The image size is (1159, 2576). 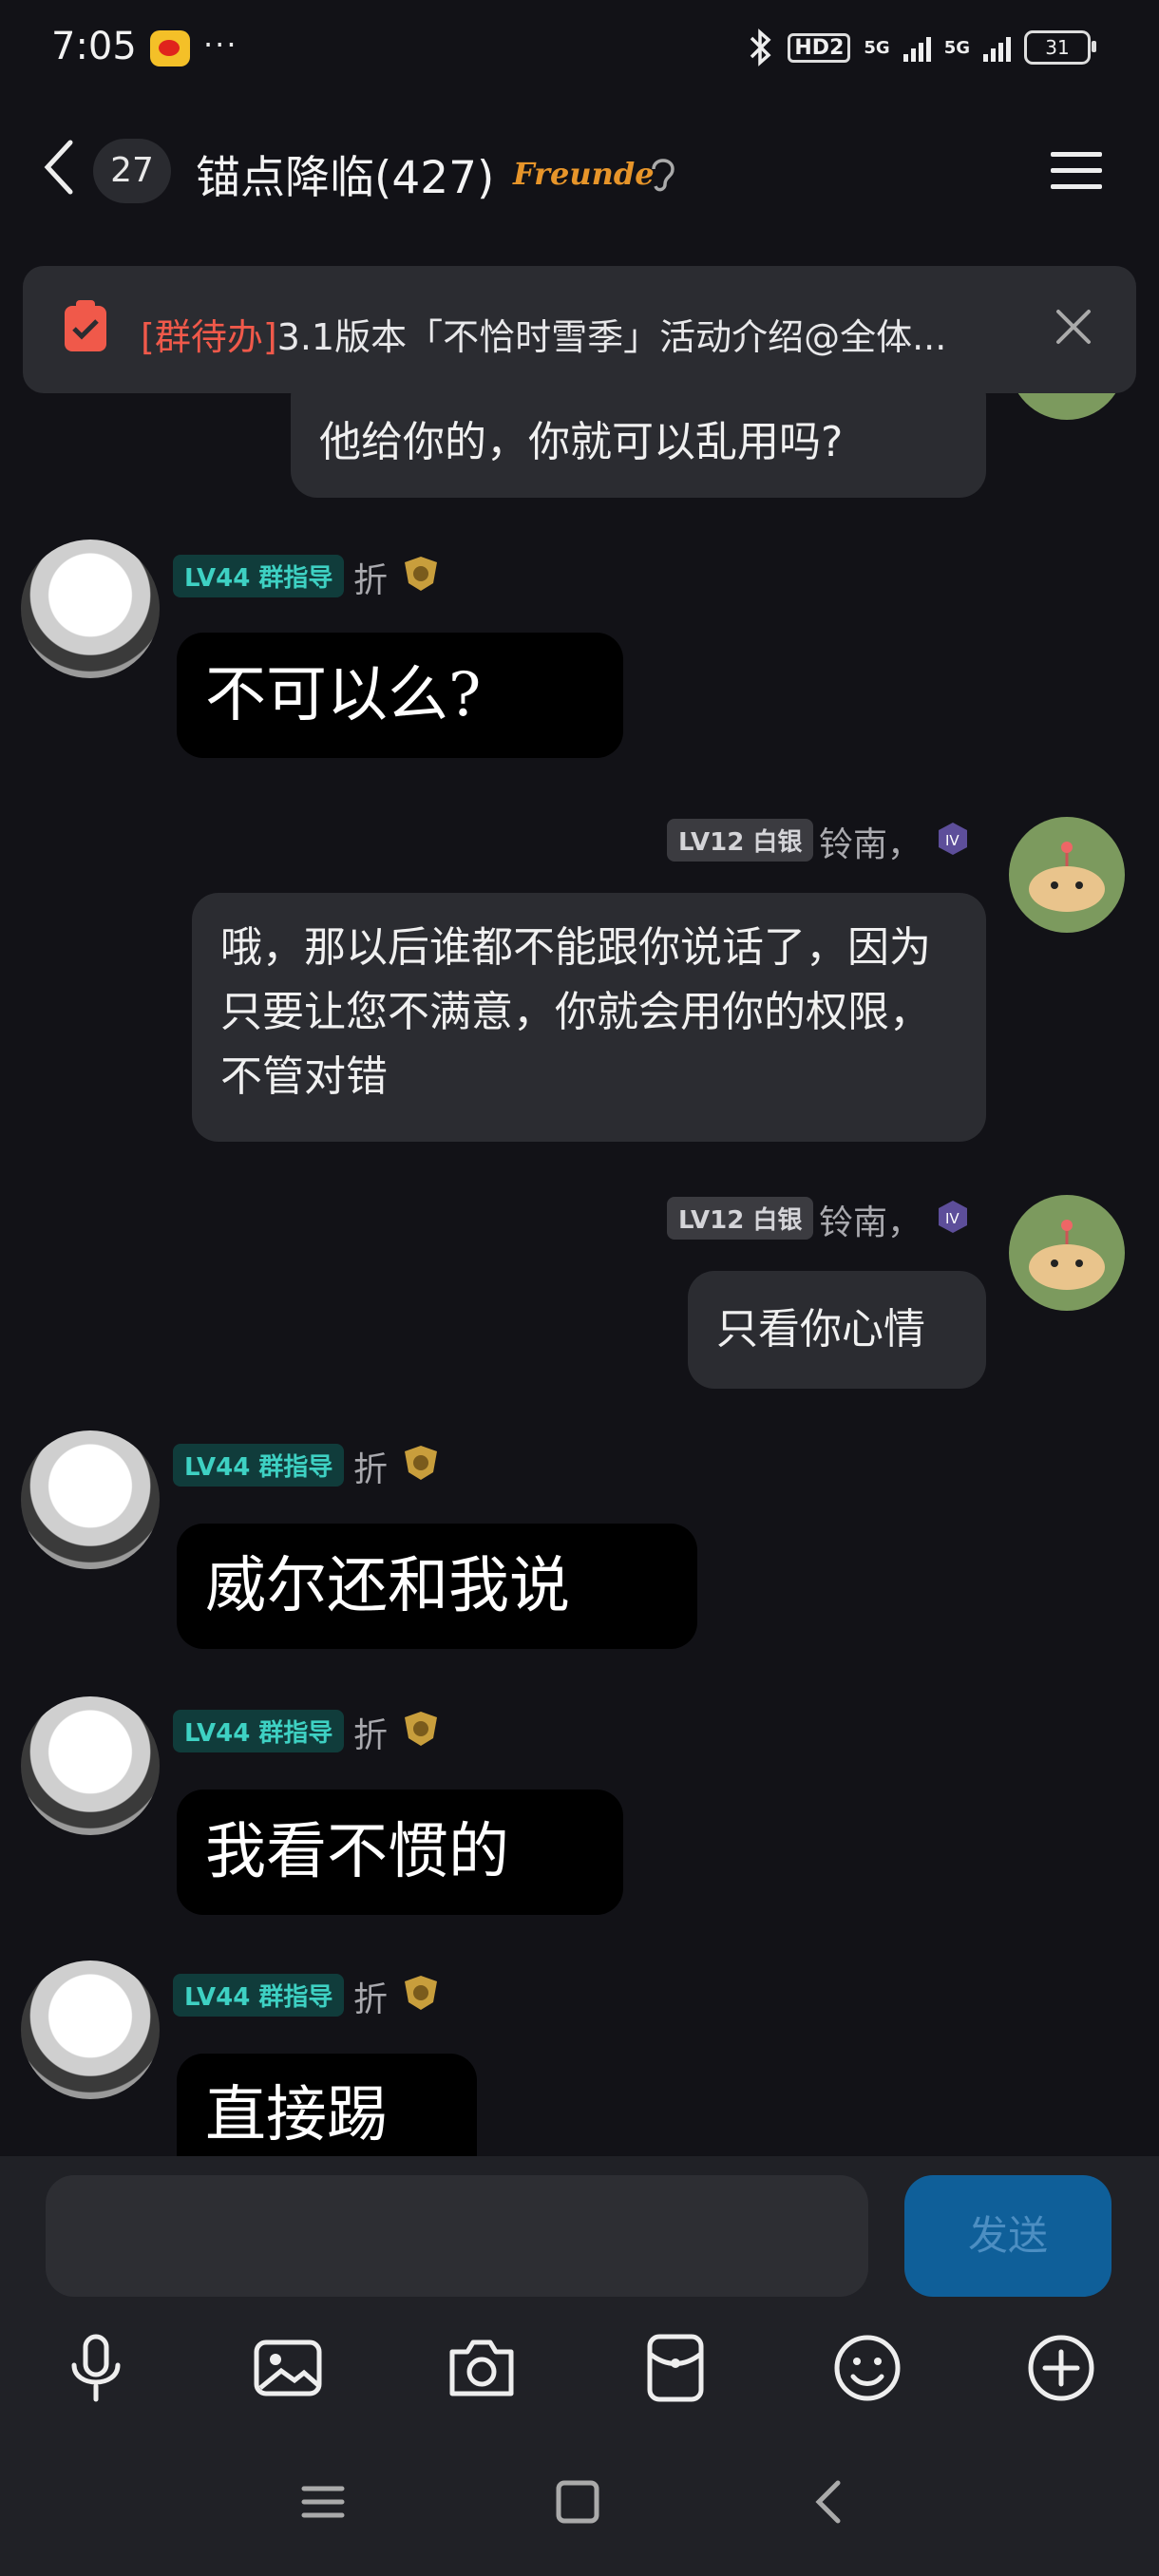 I want to click on microphone-icon, so click(x=96, y=2368).